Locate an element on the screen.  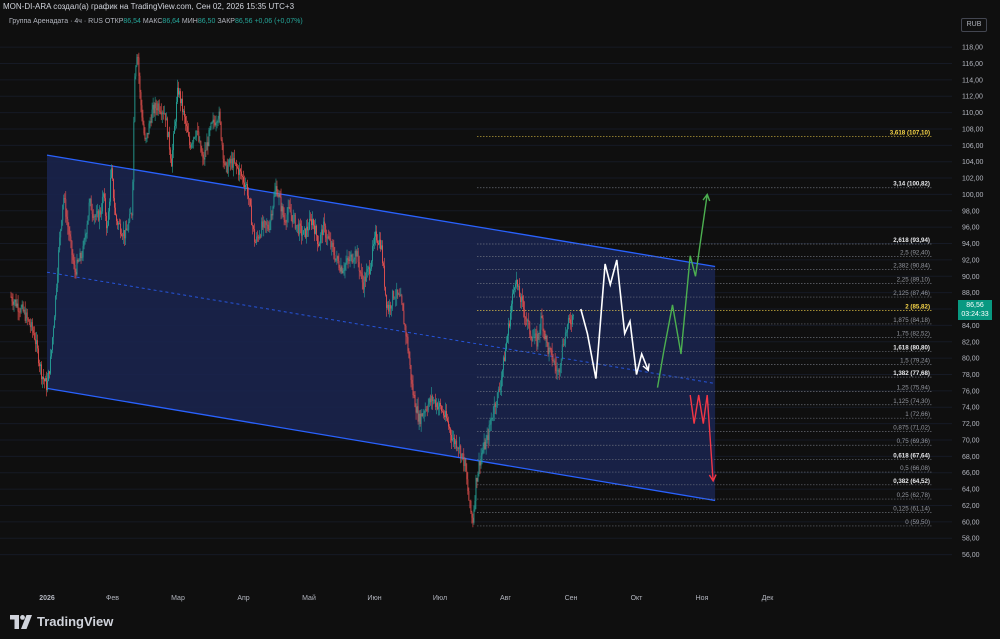
price-axis-label: 100,00 is located at coordinates (973, 195).